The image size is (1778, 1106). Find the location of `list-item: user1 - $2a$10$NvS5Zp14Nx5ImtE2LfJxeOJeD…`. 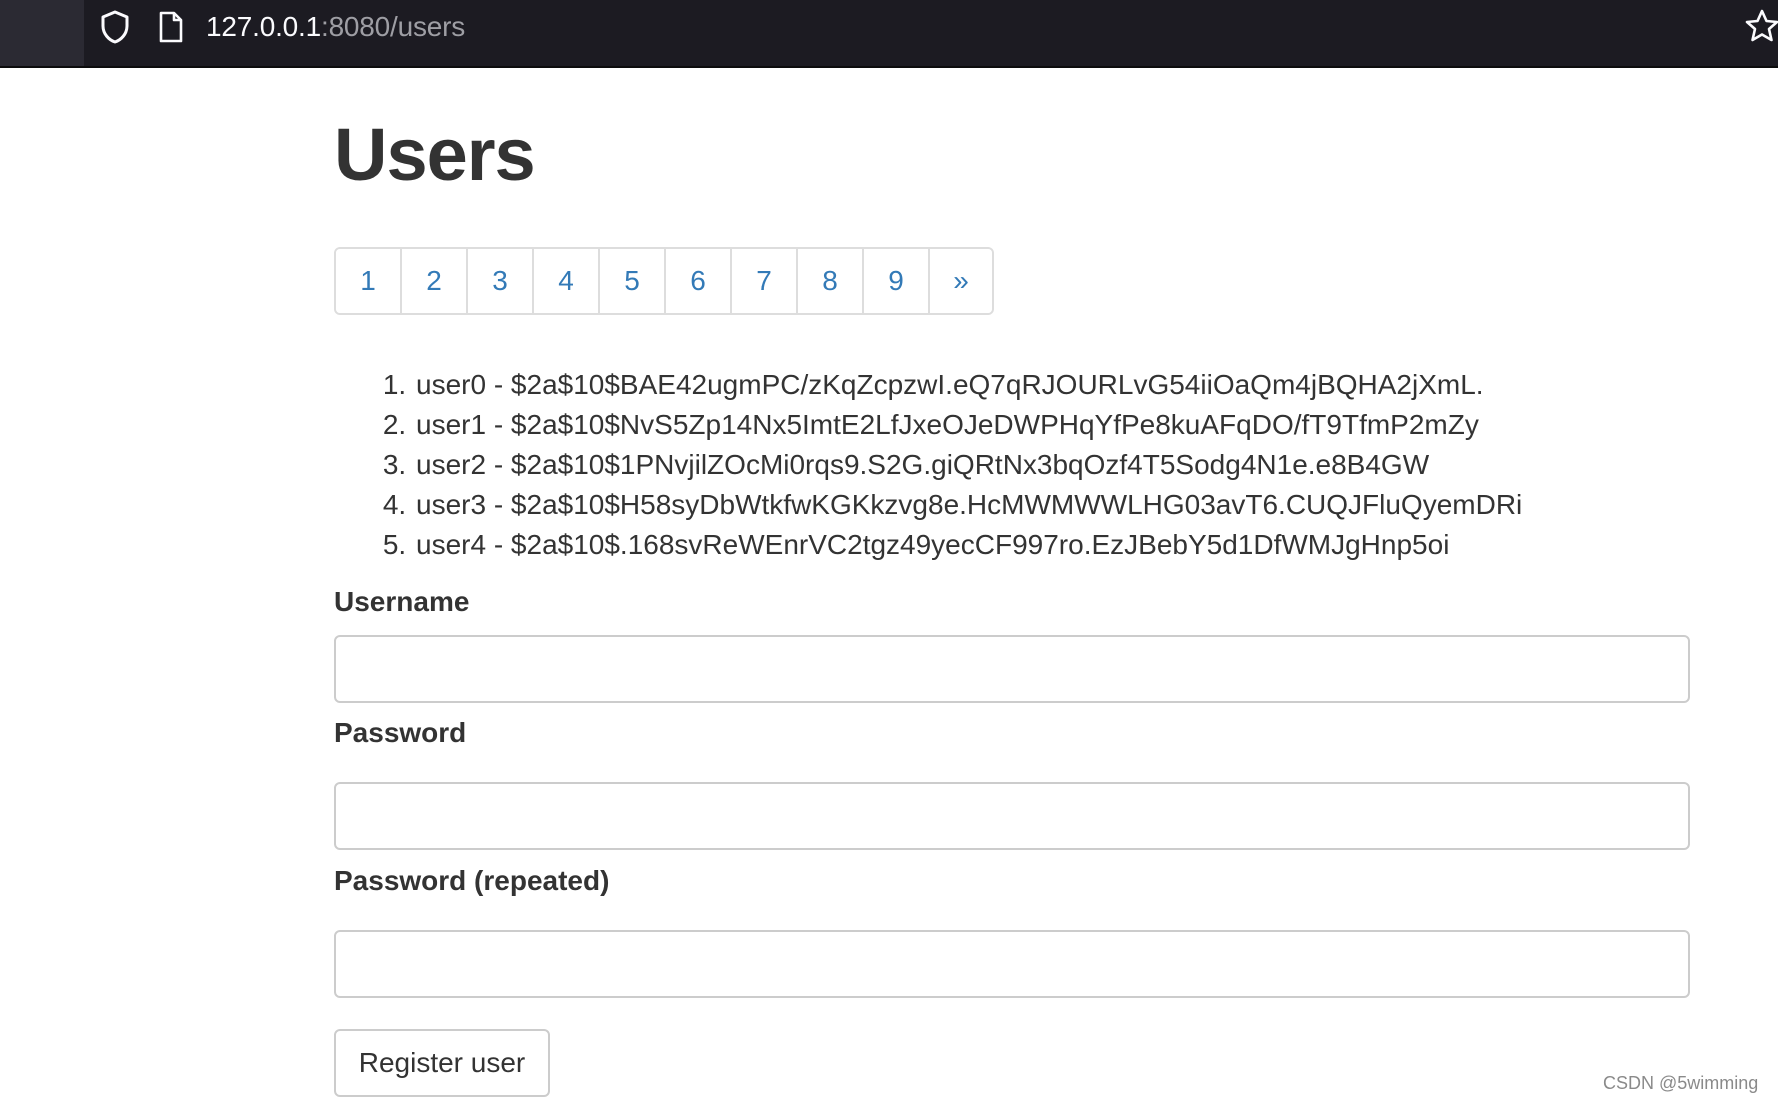

list-item: user1 - $2a$10$NvS5Zp14Nx5ImtE2LfJxeOJeD… is located at coordinates (968, 425).